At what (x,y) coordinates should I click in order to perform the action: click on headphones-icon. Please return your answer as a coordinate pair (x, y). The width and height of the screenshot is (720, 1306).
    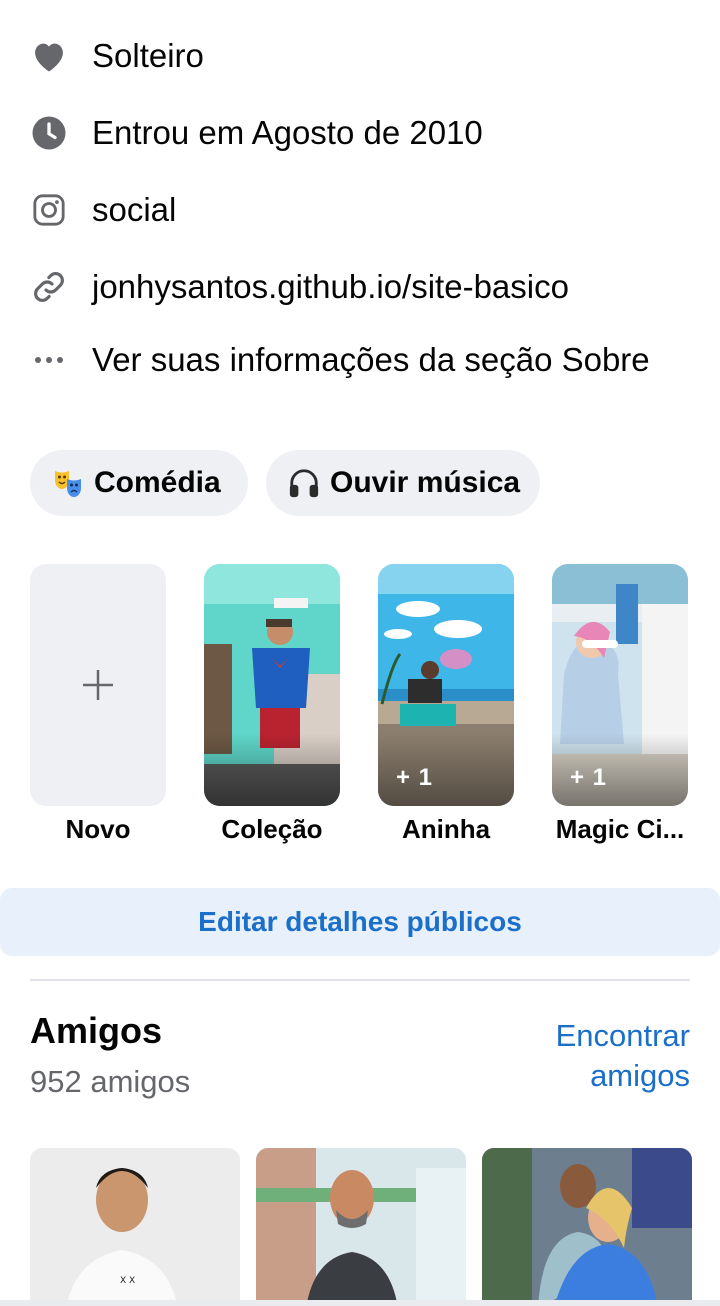
    Looking at the image, I should click on (304, 483).